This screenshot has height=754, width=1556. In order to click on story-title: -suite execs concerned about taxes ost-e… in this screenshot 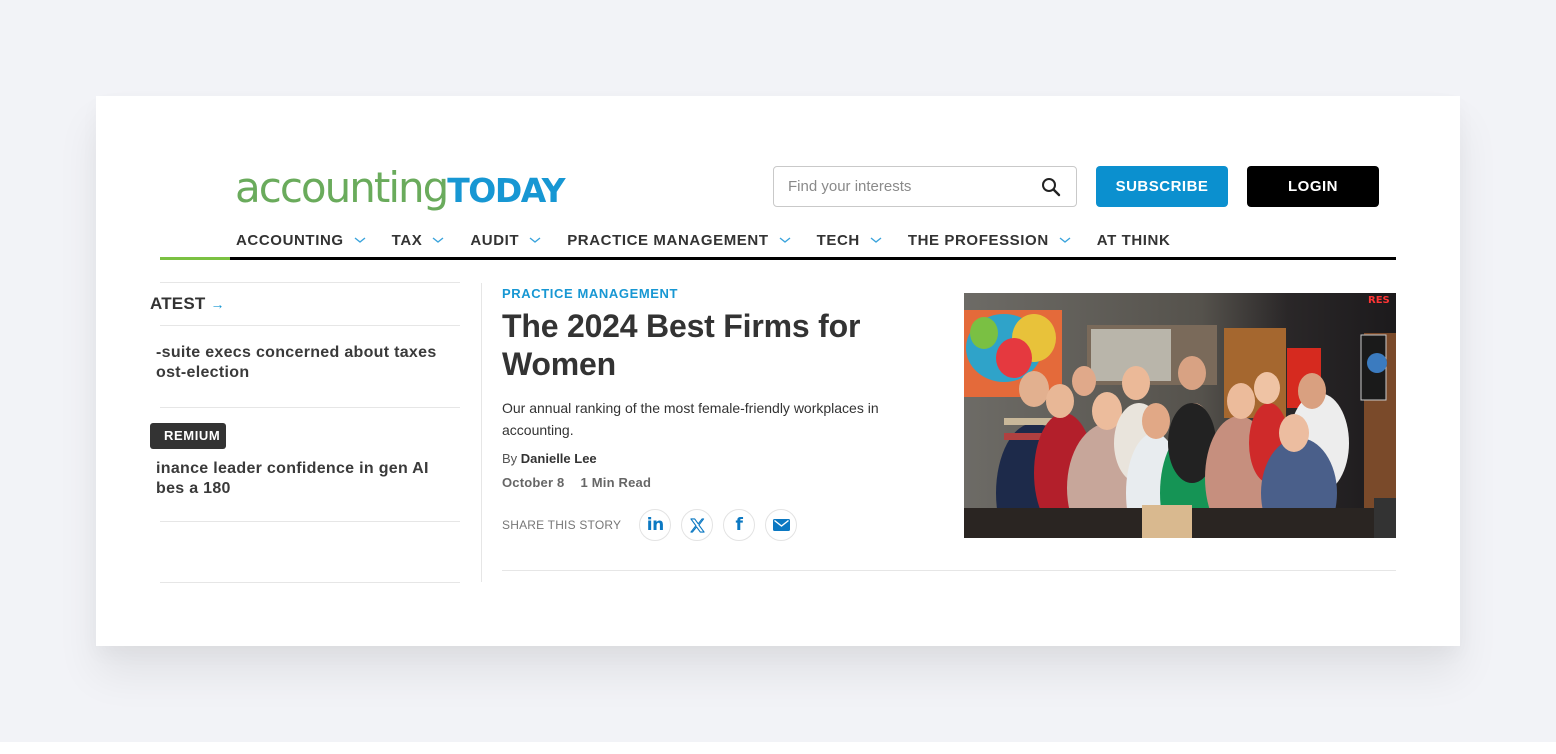, I will do `click(308, 363)`.